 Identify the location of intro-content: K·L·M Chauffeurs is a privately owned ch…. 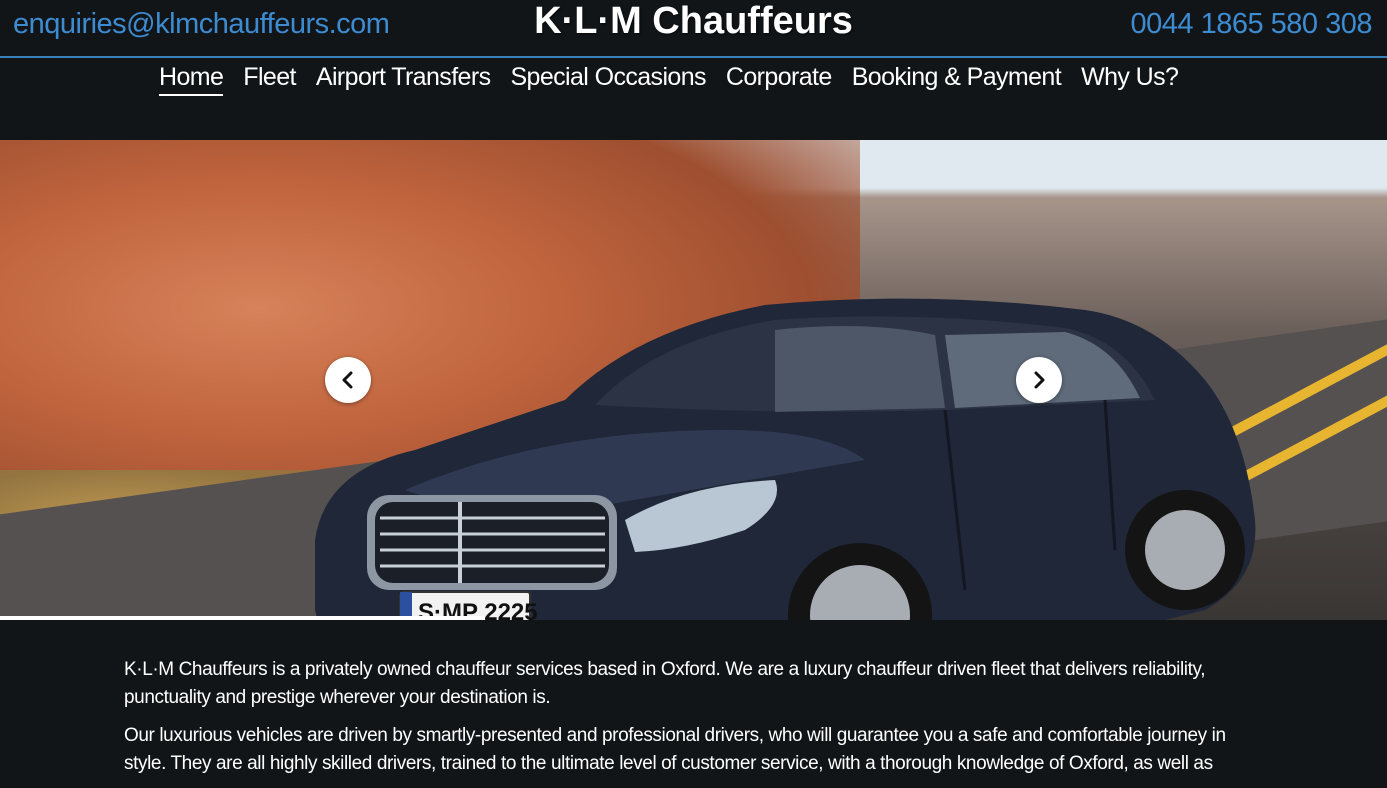
(694, 722).